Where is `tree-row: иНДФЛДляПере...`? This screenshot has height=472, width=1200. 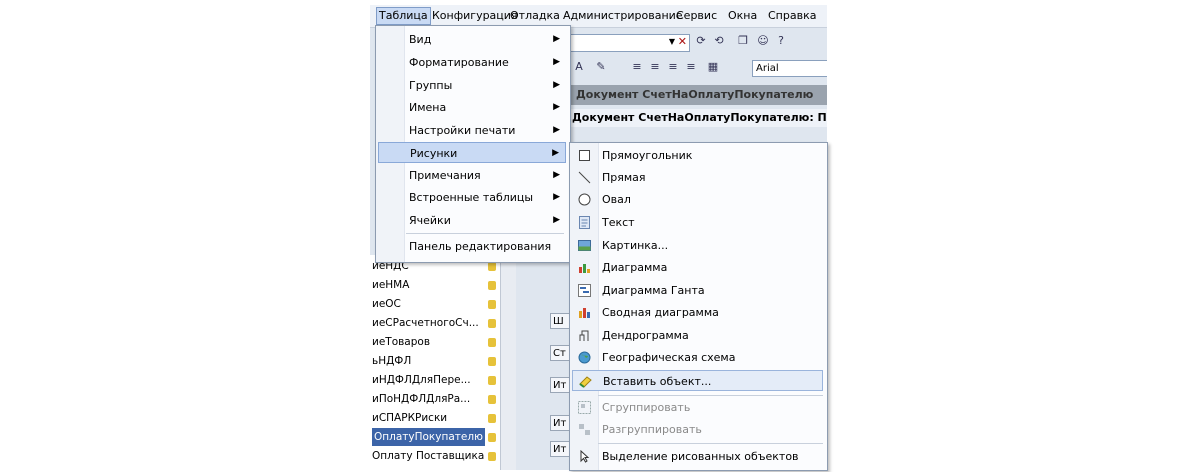
tree-row: иНДФЛДляПере... is located at coordinates (435, 380).